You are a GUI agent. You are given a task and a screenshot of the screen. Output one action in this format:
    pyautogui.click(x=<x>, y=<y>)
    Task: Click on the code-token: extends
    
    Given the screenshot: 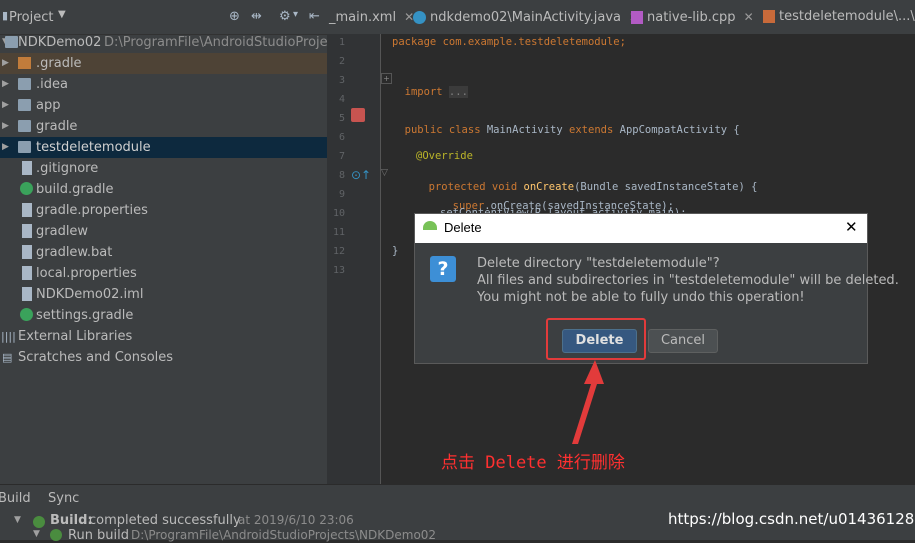 What is the action you would take?
    pyautogui.click(x=591, y=130)
    